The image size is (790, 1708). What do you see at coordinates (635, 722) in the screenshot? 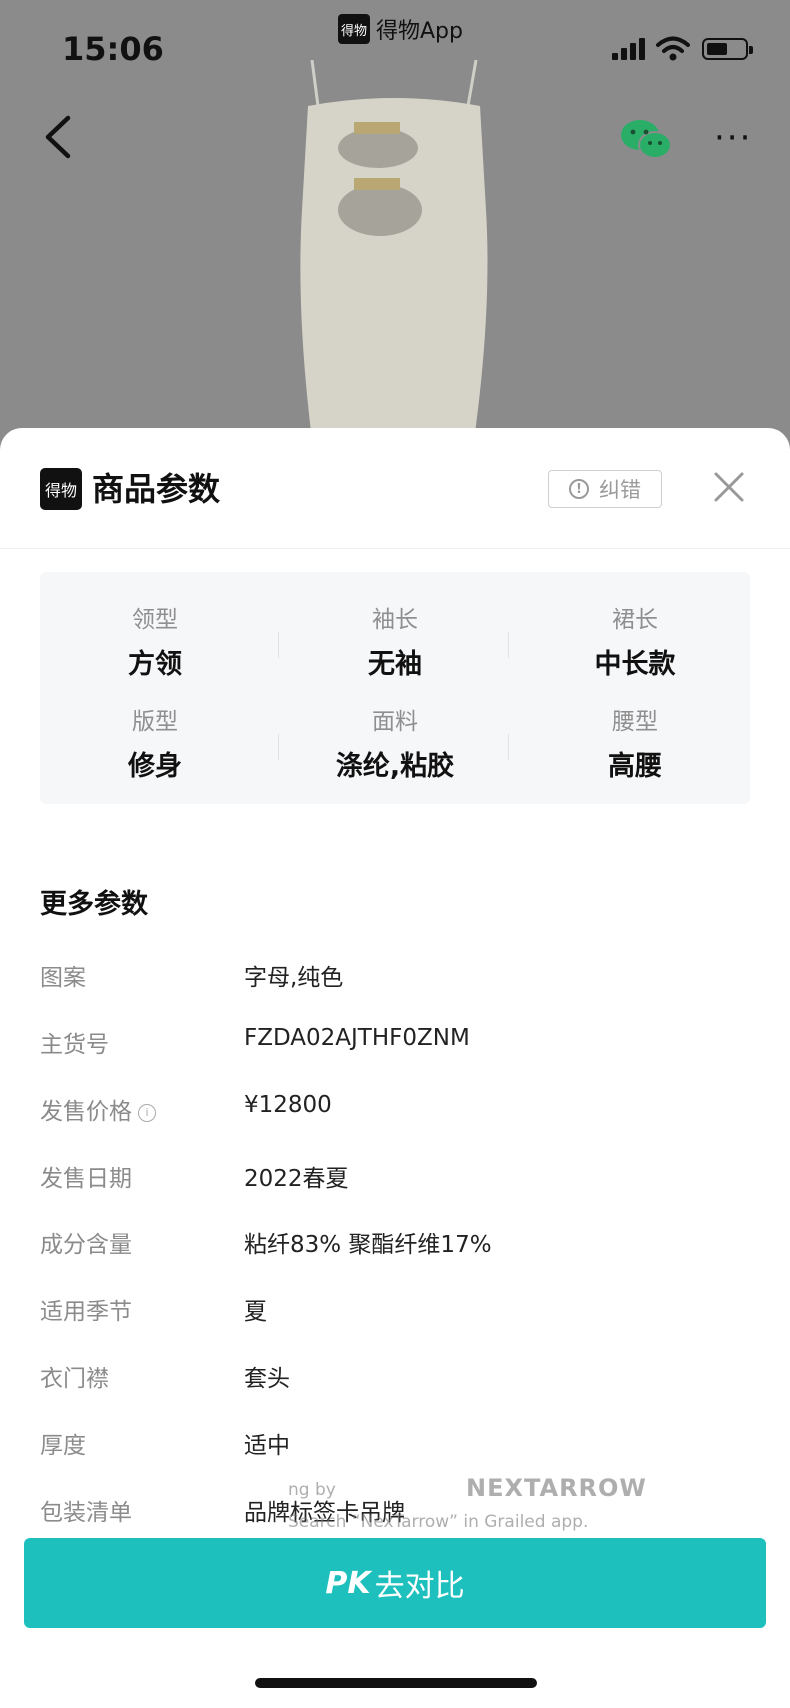
I see `param-label: 腰型` at bounding box center [635, 722].